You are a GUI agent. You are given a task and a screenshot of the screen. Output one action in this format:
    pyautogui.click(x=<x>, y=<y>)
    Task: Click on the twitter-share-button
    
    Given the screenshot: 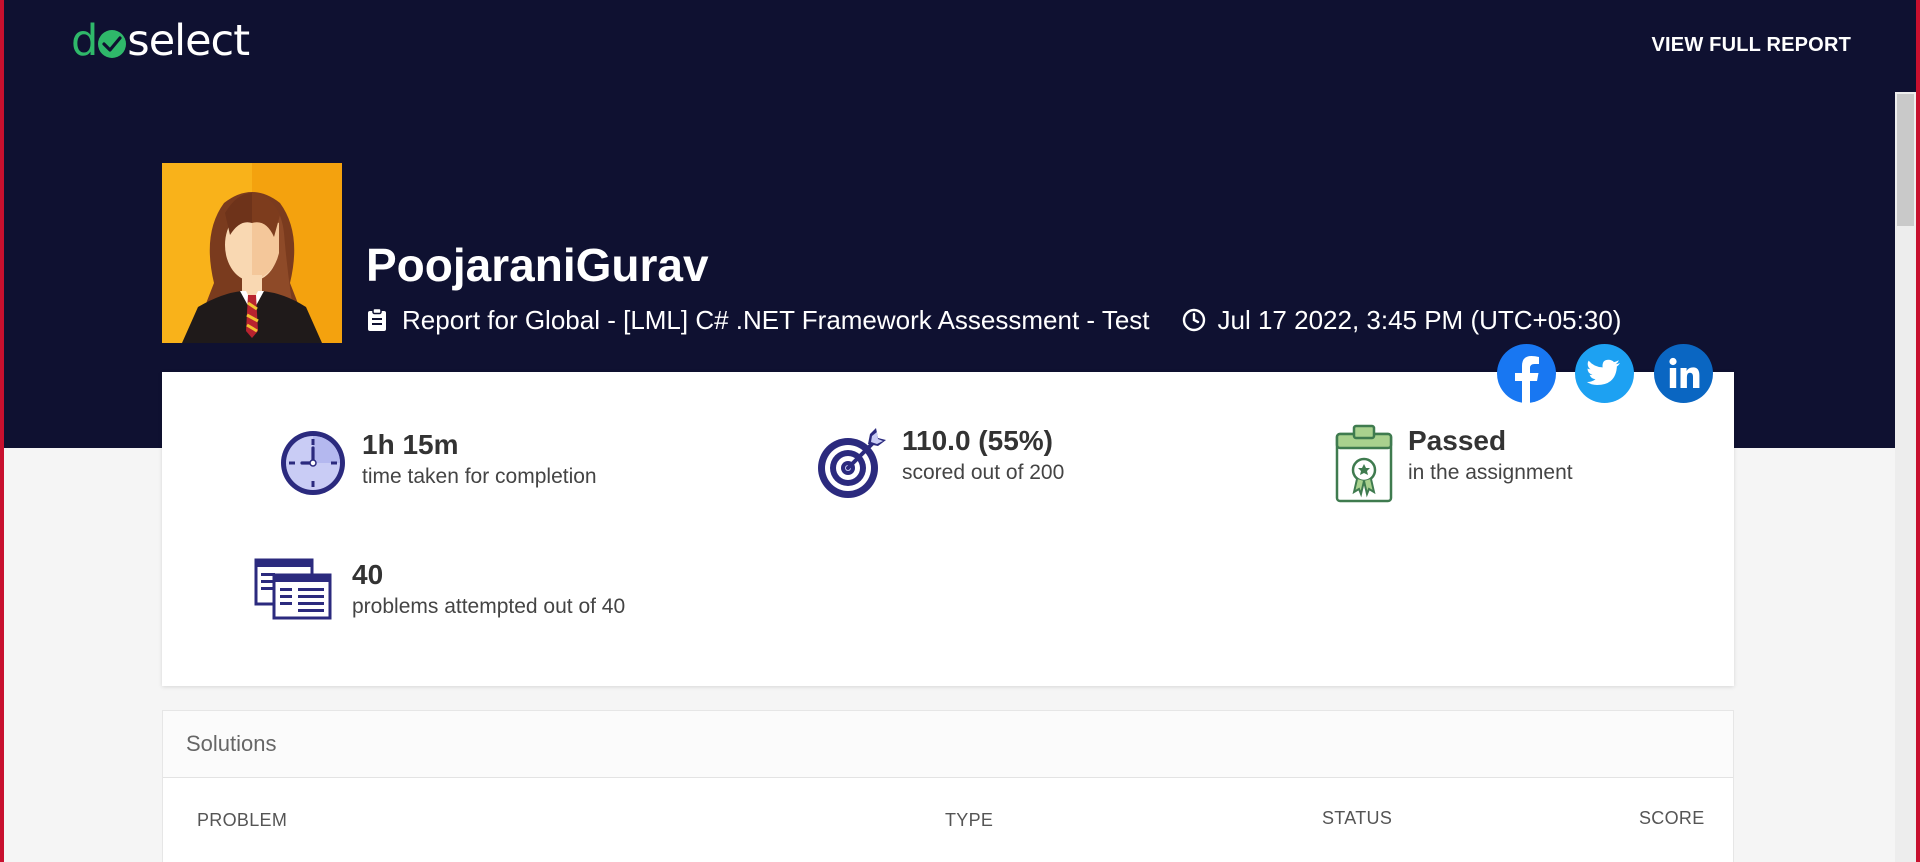 What is the action you would take?
    pyautogui.click(x=1604, y=373)
    